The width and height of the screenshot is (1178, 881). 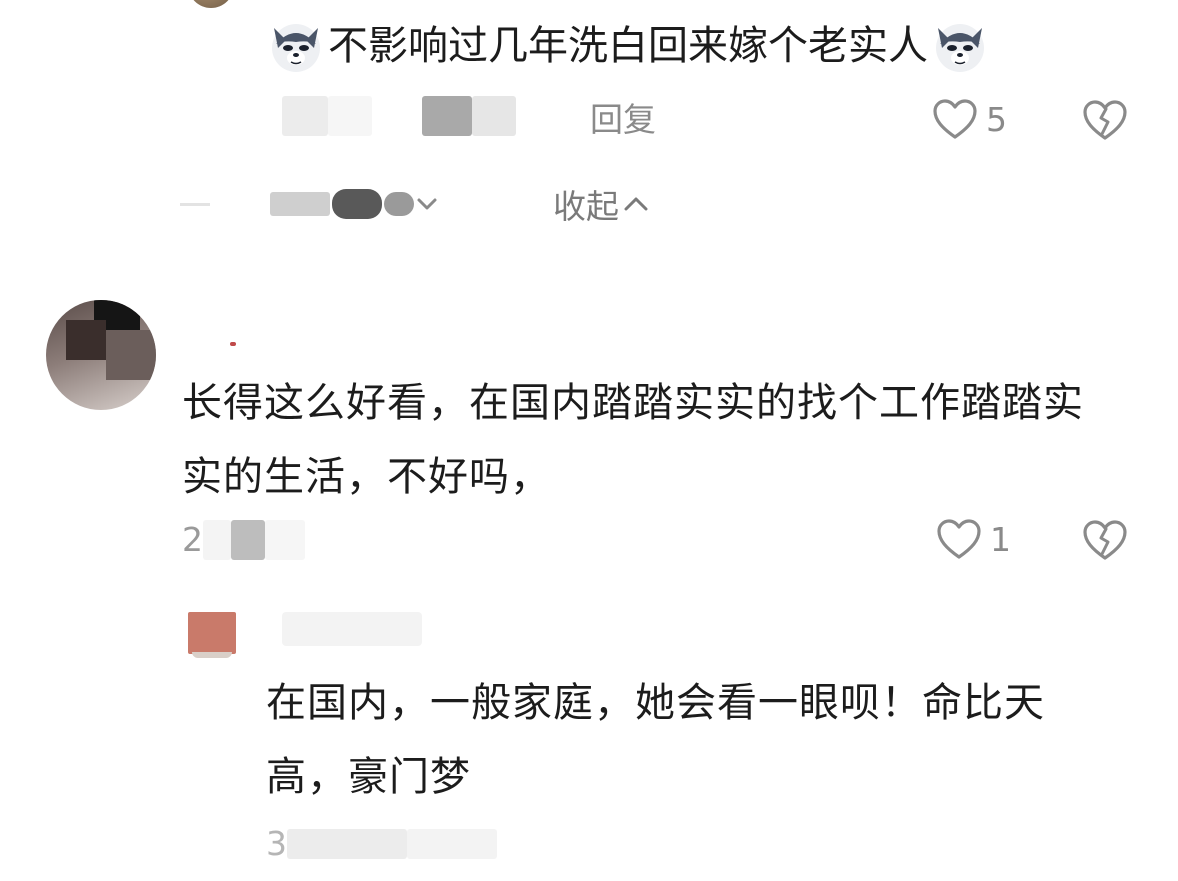 I want to click on avatar, so click(x=101, y=355).